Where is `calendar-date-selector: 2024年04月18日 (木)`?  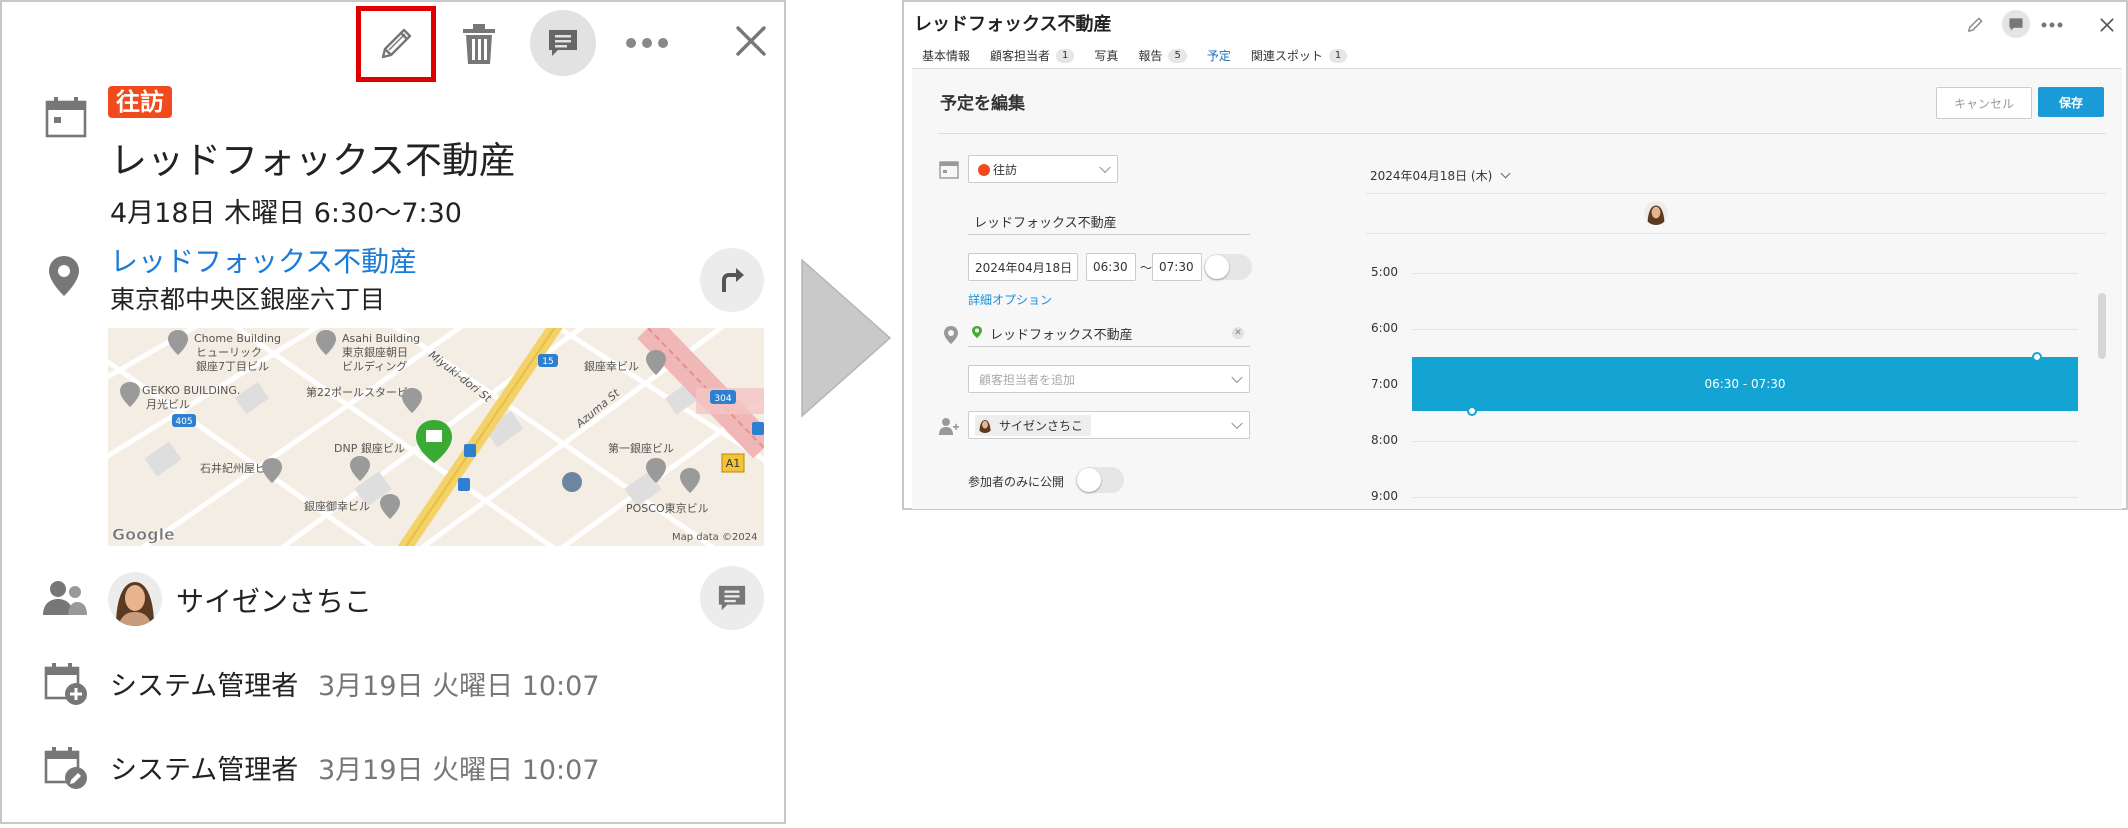
calendar-date-selector: 2024年04月18日 (木) is located at coordinates (1440, 175).